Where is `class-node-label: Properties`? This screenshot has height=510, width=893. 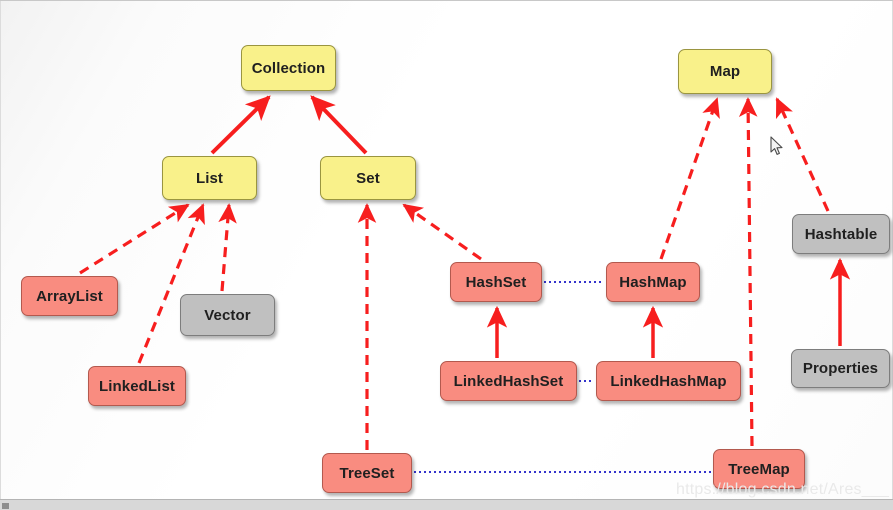 class-node-label: Properties is located at coordinates (840, 368).